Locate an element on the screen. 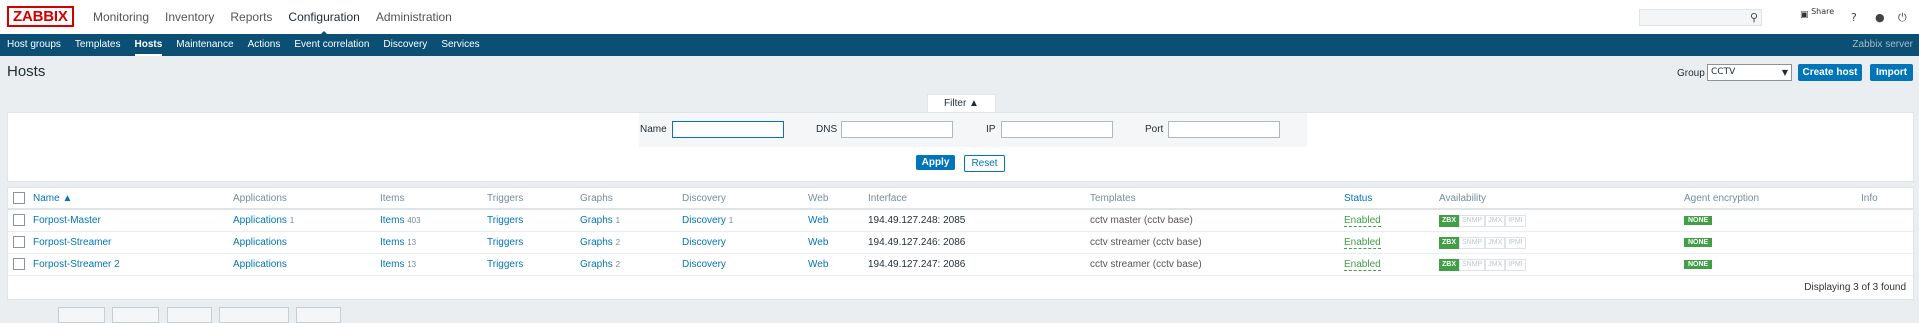 This screenshot has width=1919, height=323. search-icon: ⚲ is located at coordinates (1754, 17).